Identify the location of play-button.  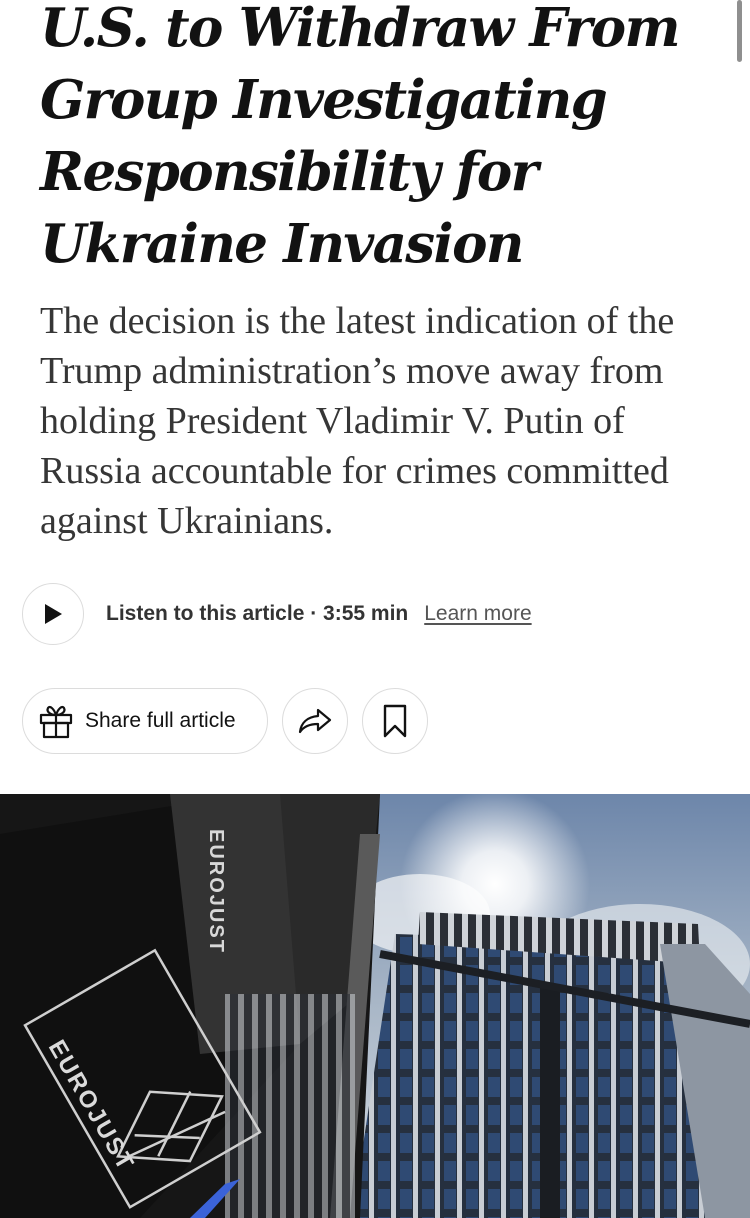
(53, 614).